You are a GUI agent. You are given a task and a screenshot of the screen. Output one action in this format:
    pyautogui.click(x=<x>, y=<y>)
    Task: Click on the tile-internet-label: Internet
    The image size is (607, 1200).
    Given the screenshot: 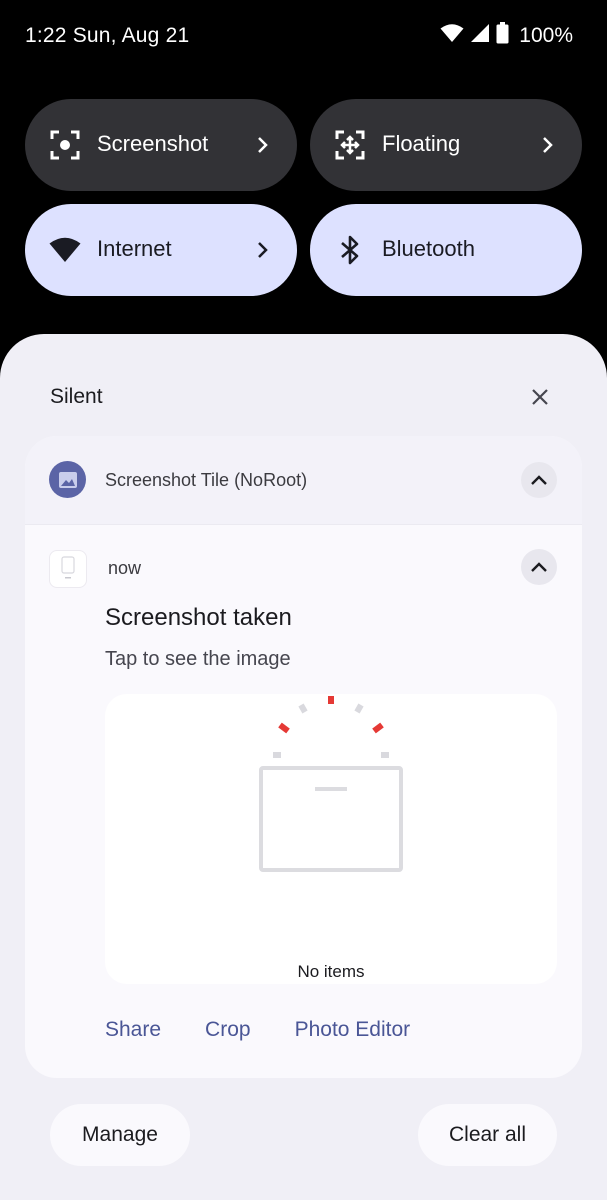 What is the action you would take?
    pyautogui.click(x=134, y=248)
    